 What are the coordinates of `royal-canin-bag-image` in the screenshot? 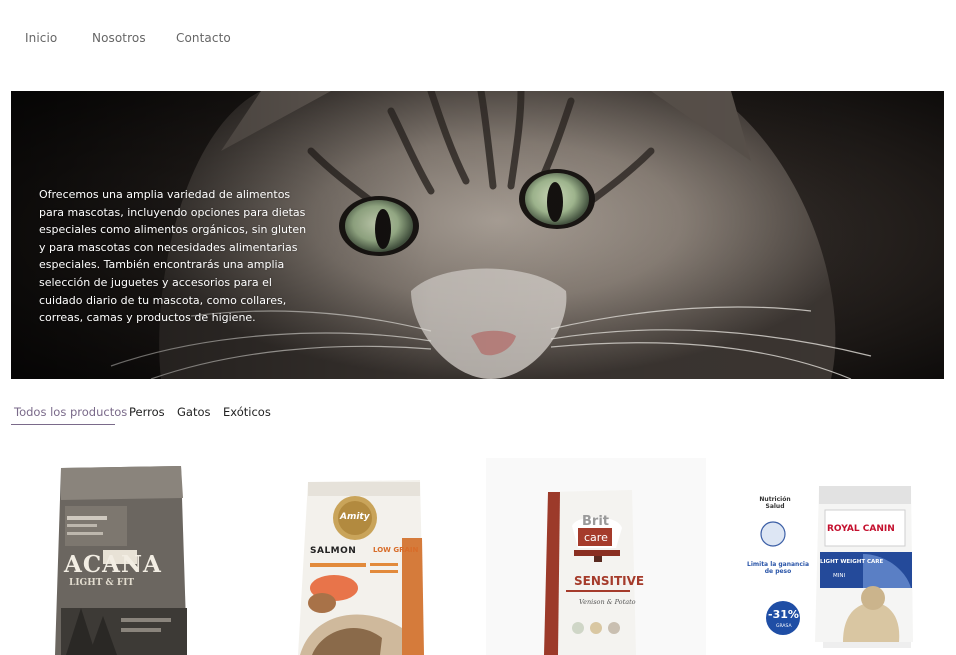 It's located at (836, 567).